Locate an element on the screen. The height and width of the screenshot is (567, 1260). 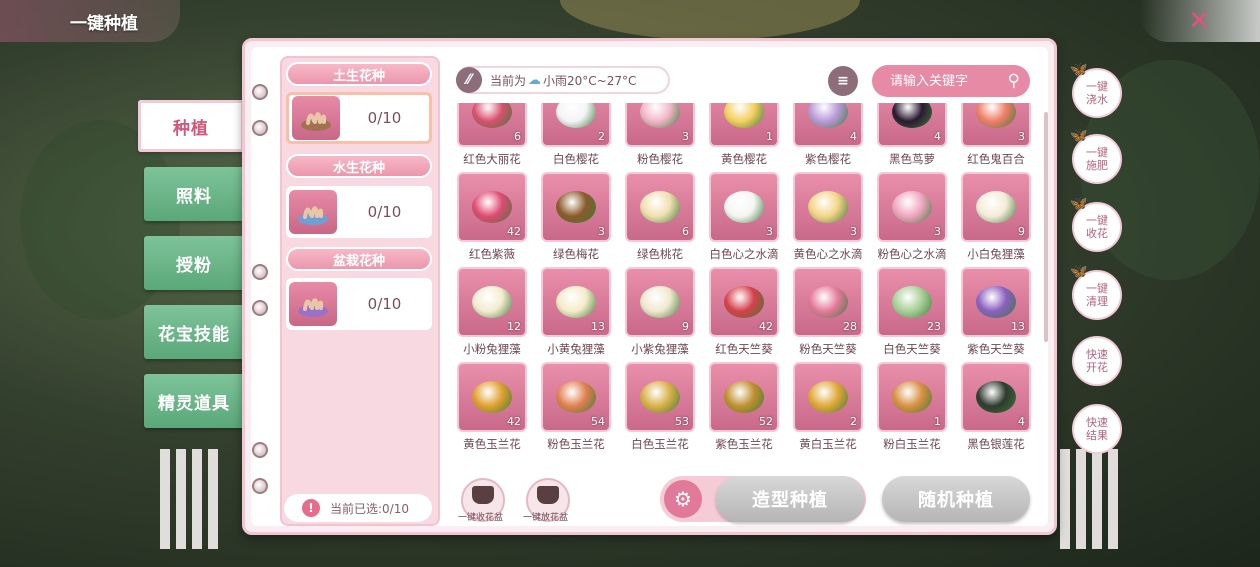
flower-item: 28 粉色天竺葵 is located at coordinates (828, 314).